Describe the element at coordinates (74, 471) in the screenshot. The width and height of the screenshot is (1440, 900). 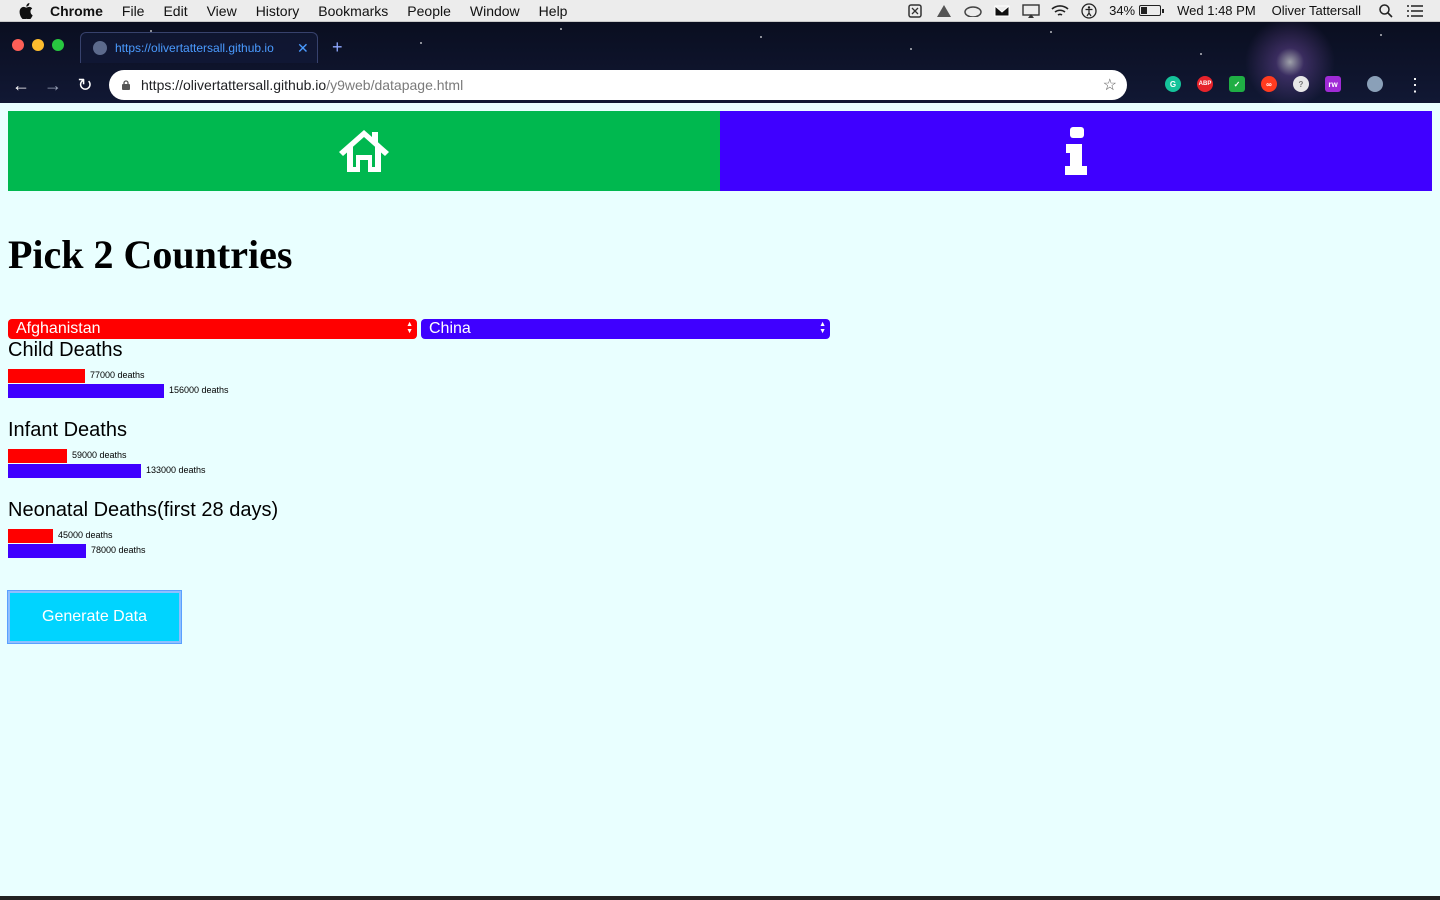
I see `bar-infant-deaths-country-b` at that location.